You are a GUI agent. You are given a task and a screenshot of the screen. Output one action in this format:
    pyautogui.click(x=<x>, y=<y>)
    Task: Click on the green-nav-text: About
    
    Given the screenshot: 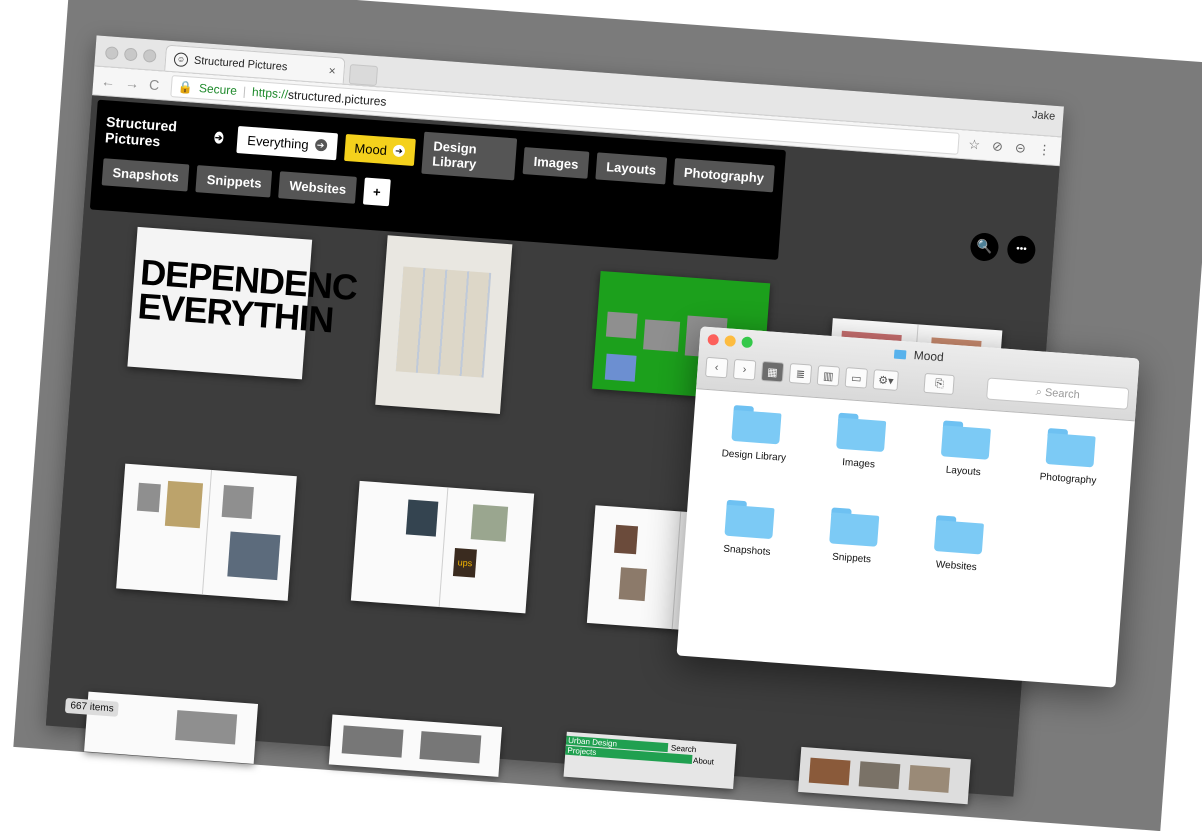 What is the action you would take?
    pyautogui.click(x=703, y=761)
    